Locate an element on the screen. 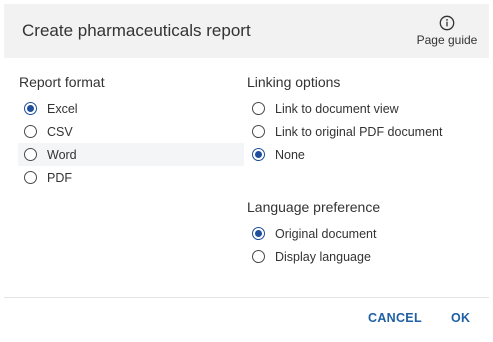 This screenshot has height=342, width=493. dialog-title: Create pharmaceuticals report is located at coordinates (136, 30).